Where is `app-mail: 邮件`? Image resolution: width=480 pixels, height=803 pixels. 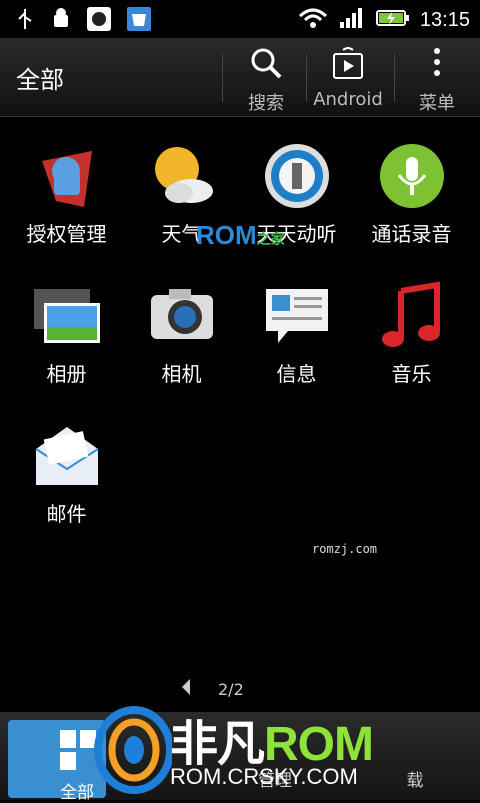
app-mail: 邮件 is located at coordinates (66, 473).